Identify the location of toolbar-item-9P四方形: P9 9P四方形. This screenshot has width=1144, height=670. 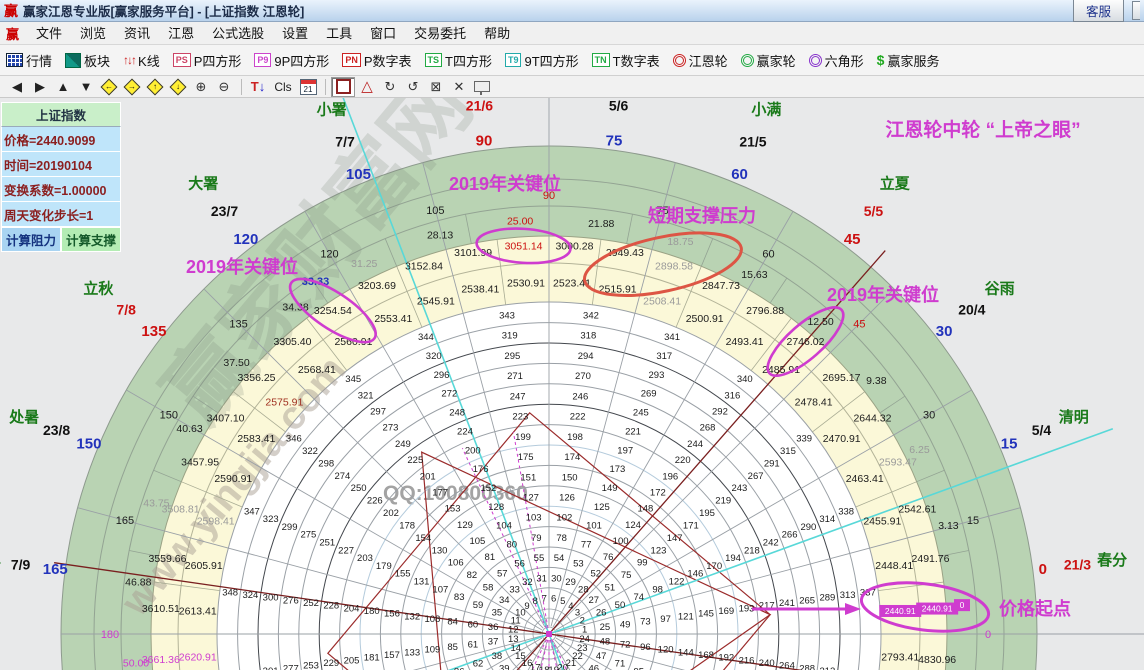
(291, 60).